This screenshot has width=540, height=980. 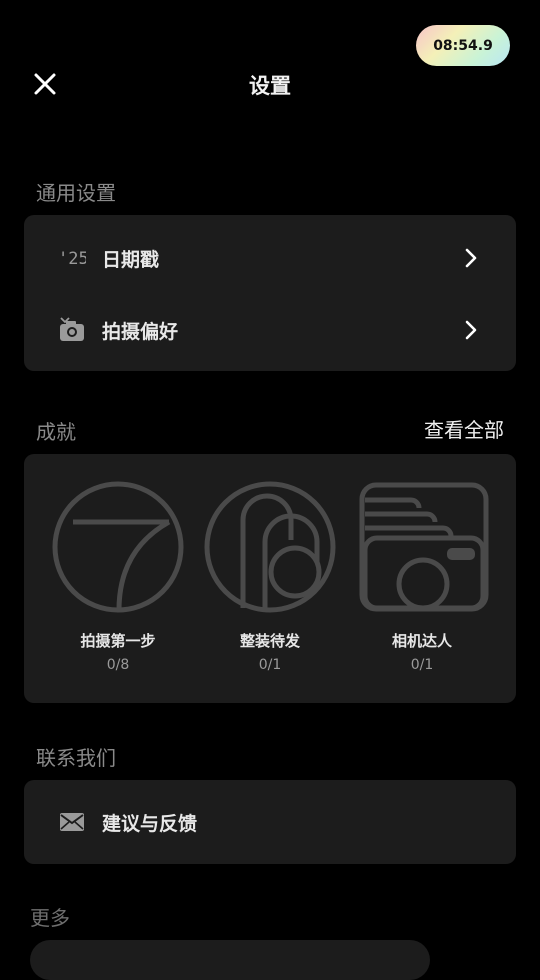 I want to click on settings-item-label: 拍摄偏好, so click(x=140, y=331).